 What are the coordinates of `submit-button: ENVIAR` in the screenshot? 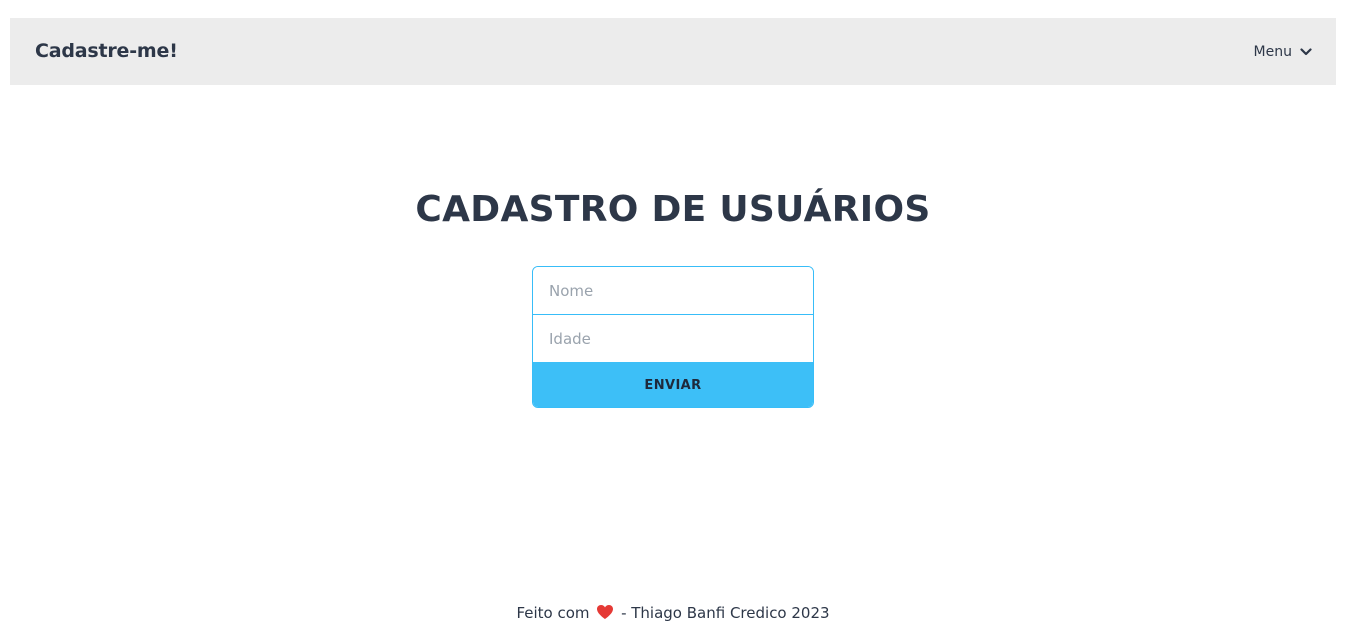 It's located at (673, 384).